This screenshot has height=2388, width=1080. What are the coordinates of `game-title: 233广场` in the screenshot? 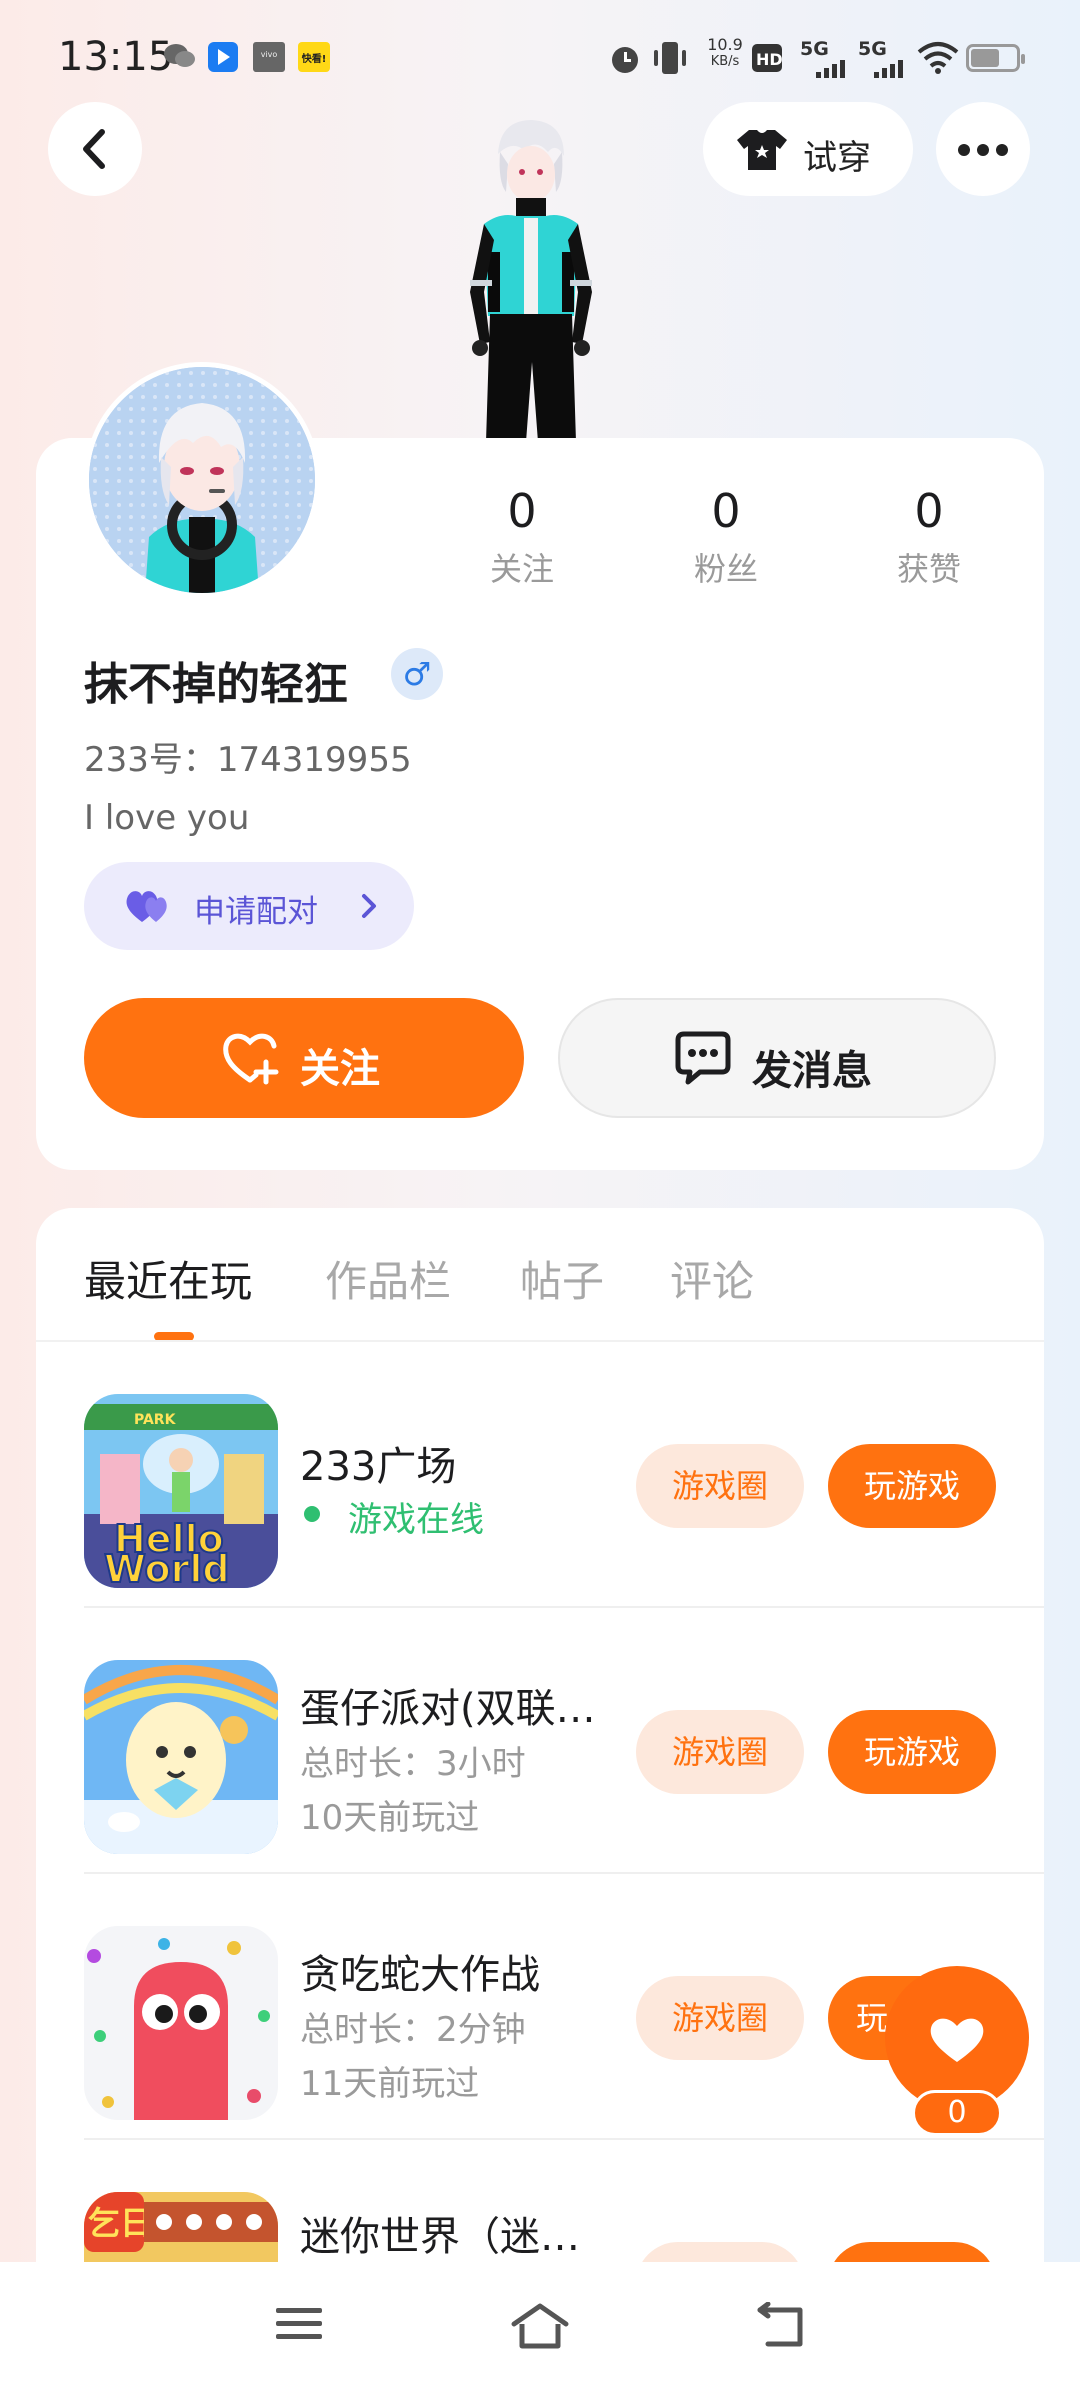 It's located at (378, 1467).